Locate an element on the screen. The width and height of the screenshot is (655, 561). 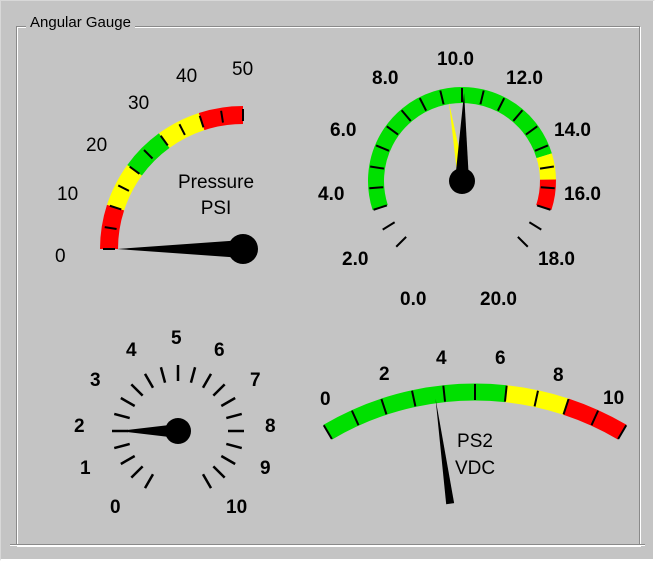
pressure-needle is located at coordinates (180, 249).